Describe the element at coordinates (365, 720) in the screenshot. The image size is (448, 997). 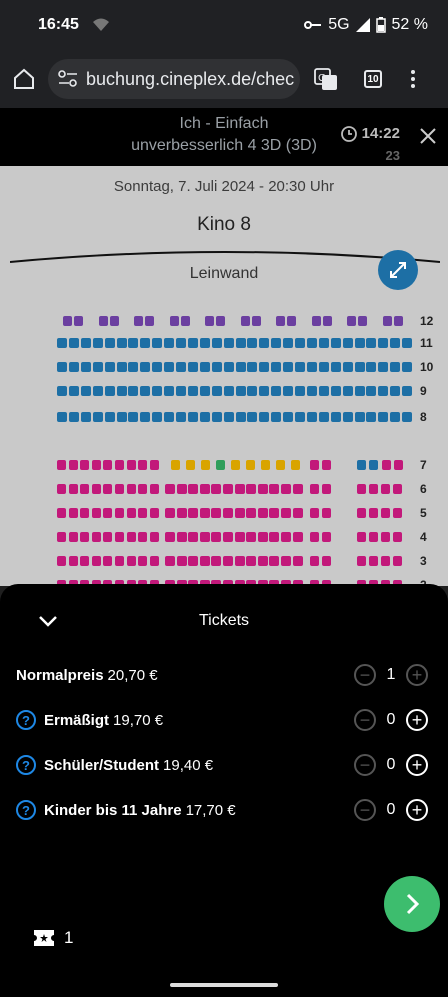
I see `decrease-button: −` at that location.